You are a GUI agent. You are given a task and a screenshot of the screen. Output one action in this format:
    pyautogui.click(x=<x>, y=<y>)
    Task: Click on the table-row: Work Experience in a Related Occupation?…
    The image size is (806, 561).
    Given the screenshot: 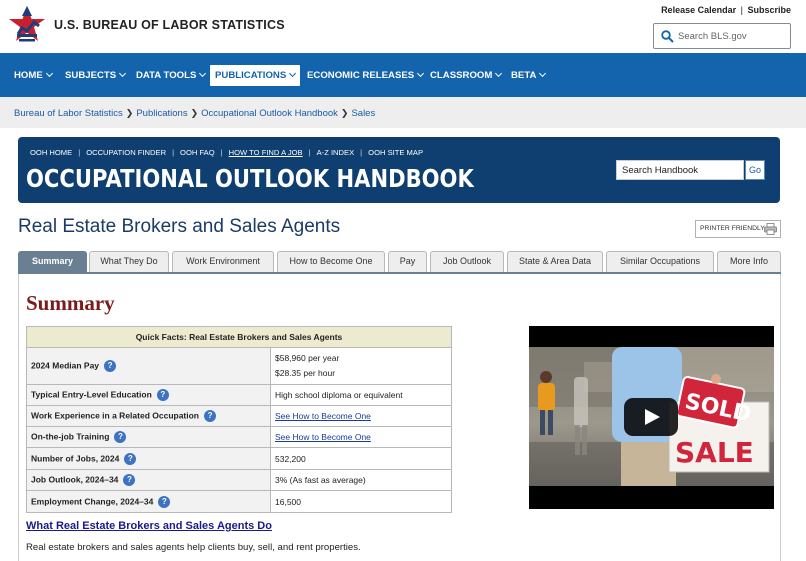 What is the action you would take?
    pyautogui.click(x=239, y=416)
    